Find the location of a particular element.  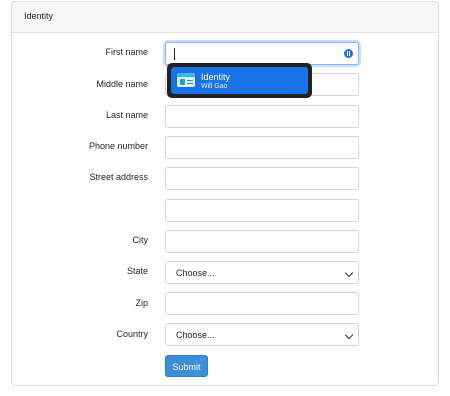

phone-number-label: Phone number is located at coordinates (118, 146).